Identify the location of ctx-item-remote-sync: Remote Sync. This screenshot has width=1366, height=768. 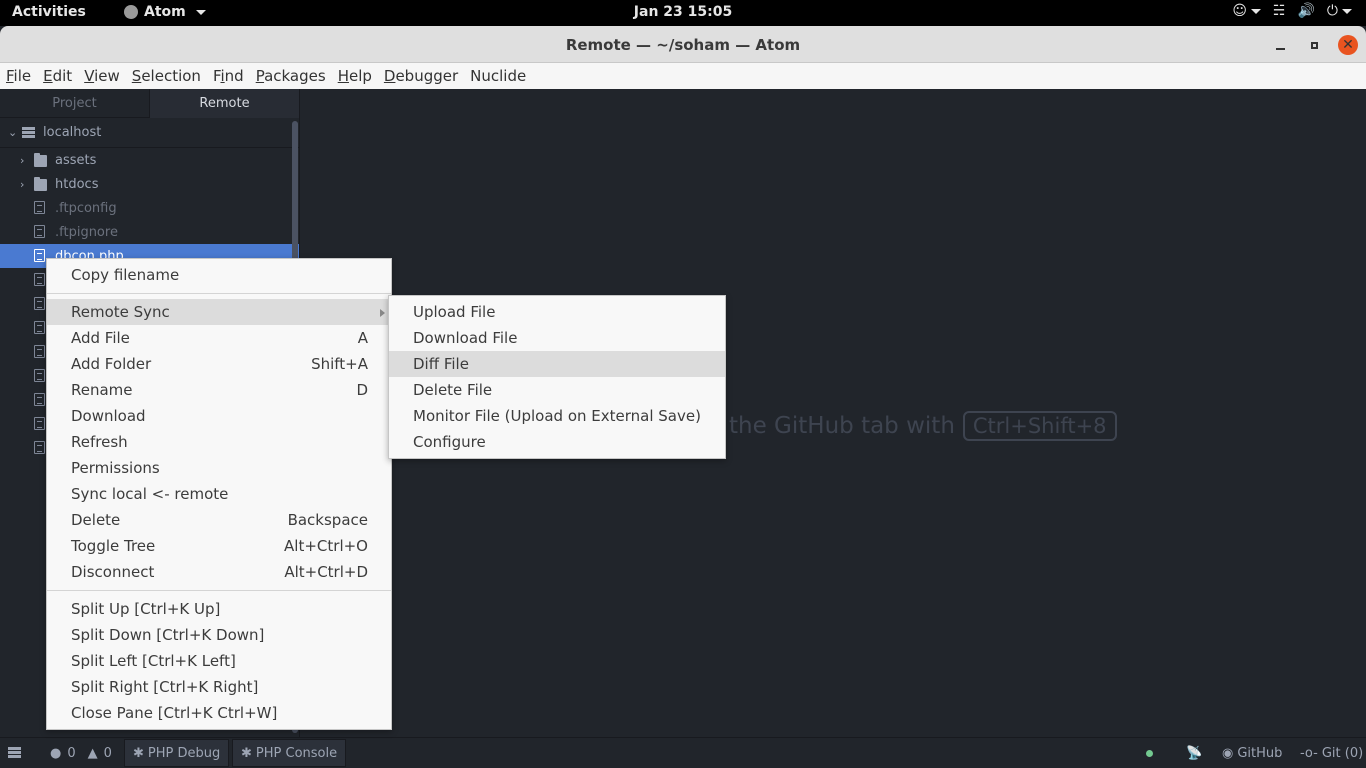
(219, 312).